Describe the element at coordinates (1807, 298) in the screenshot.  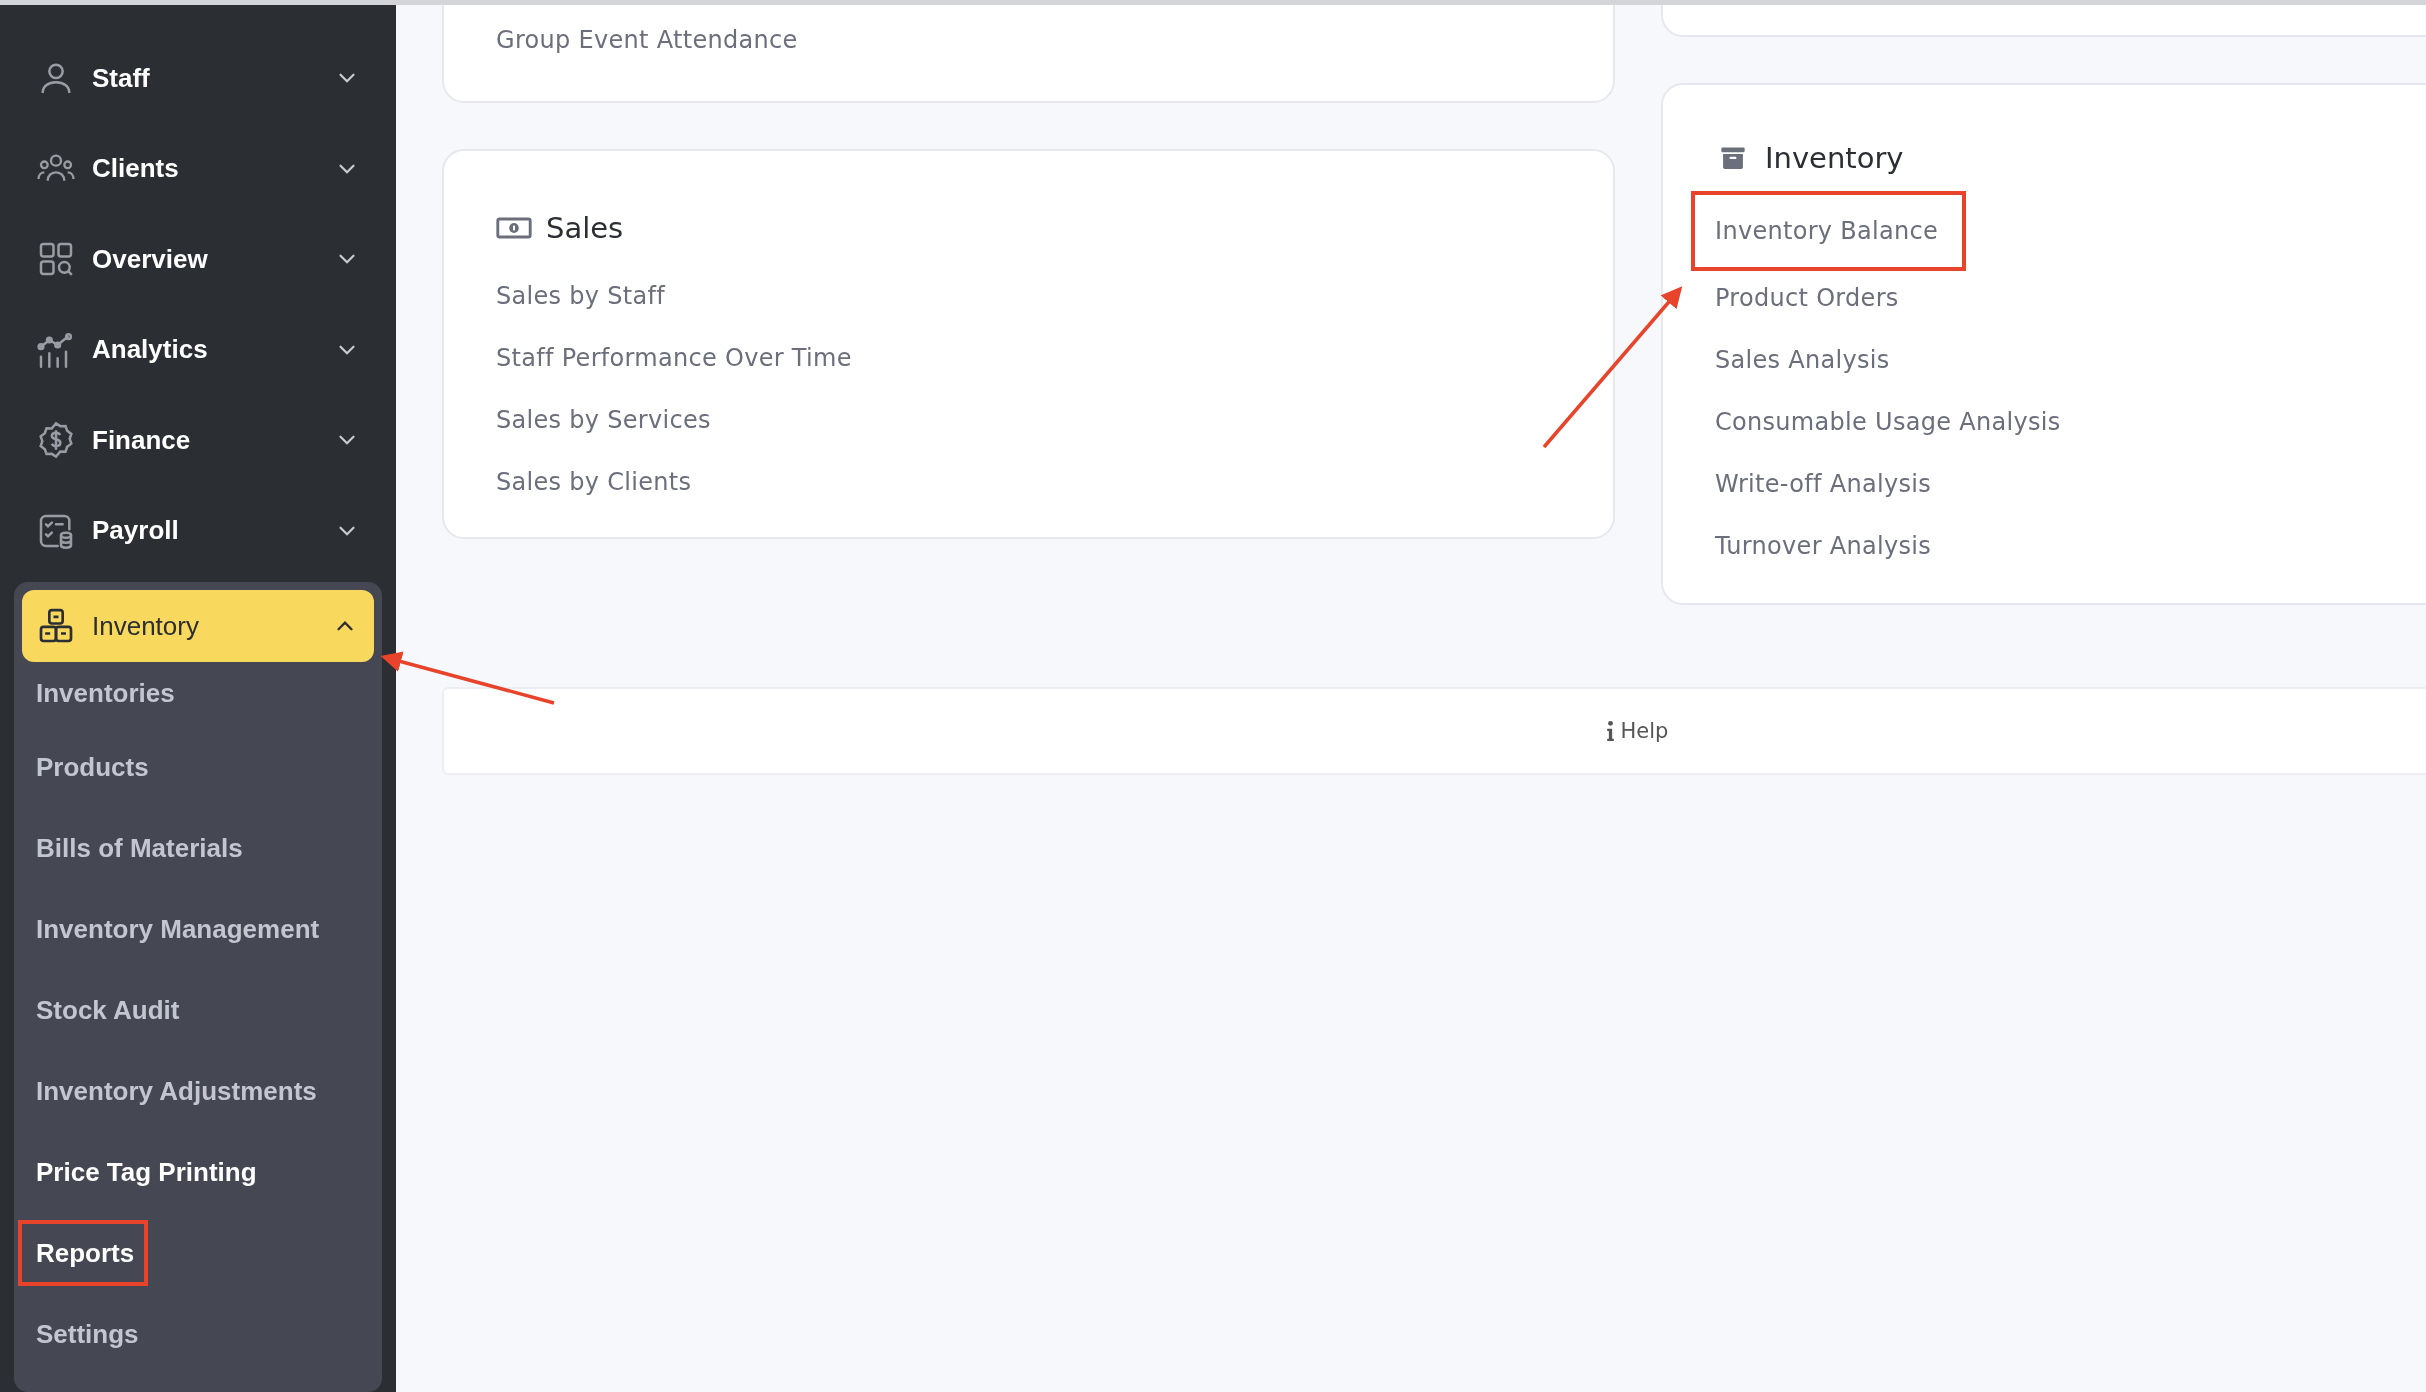
I see `report-link: Product Orders` at that location.